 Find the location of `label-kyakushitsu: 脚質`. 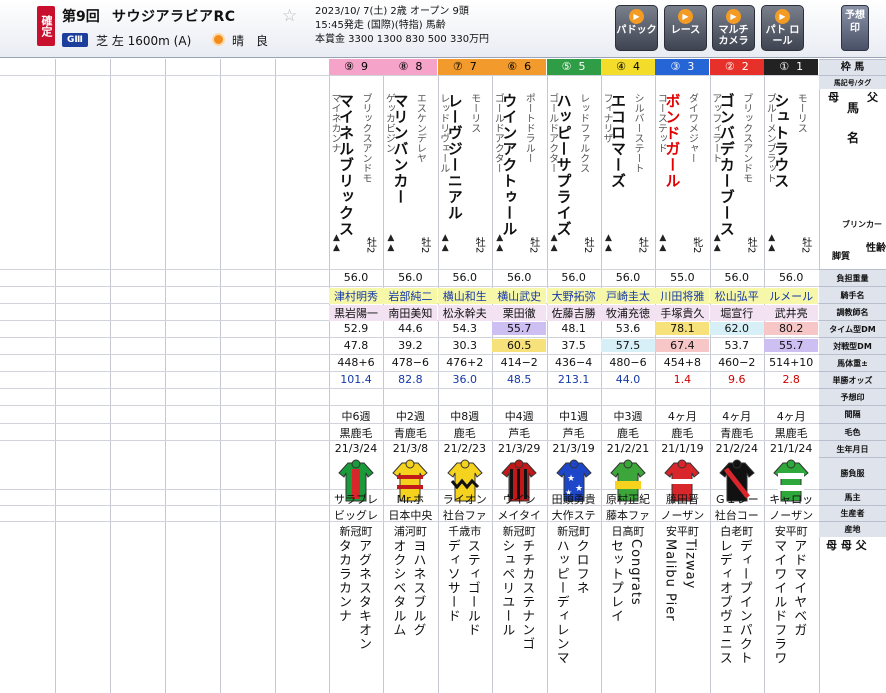

label-kyakushitsu: 脚質 is located at coordinates (841, 257).